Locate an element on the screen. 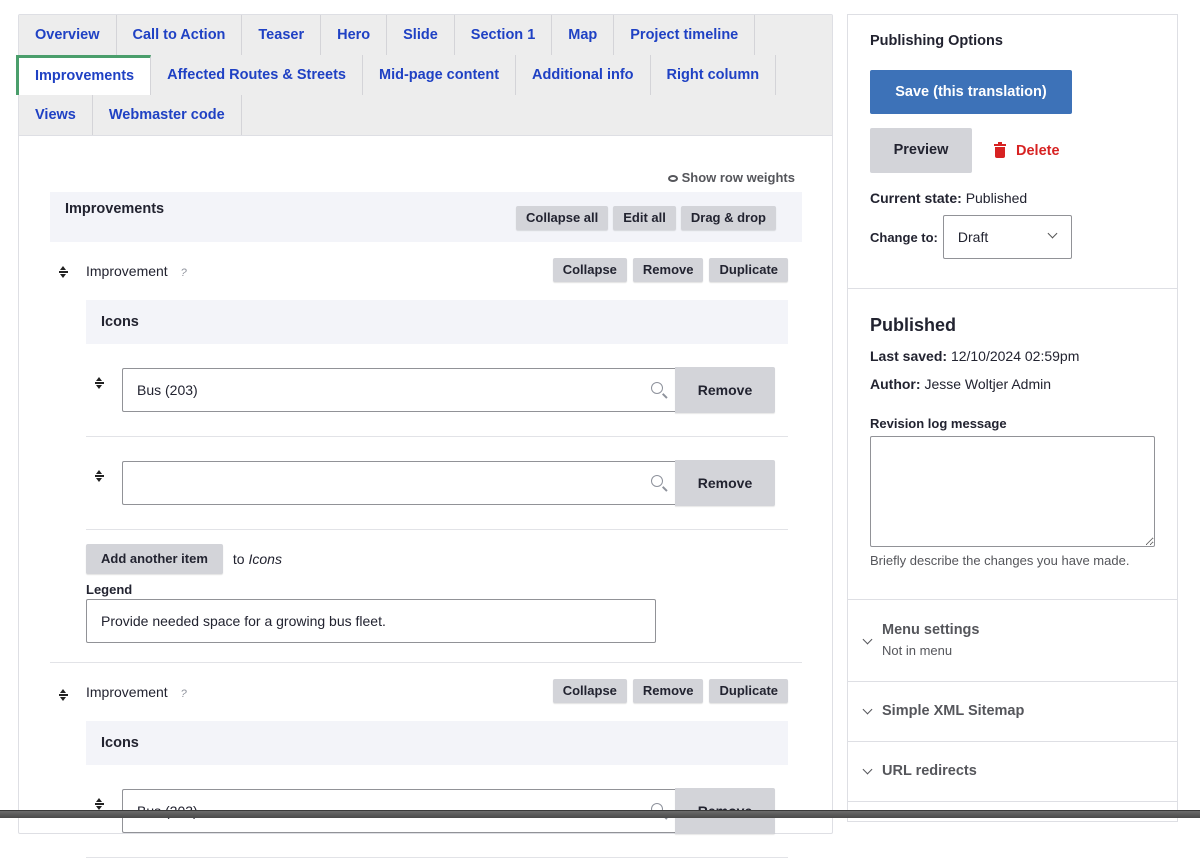 The image size is (1200, 858). select-value: Draft is located at coordinates (973, 237).